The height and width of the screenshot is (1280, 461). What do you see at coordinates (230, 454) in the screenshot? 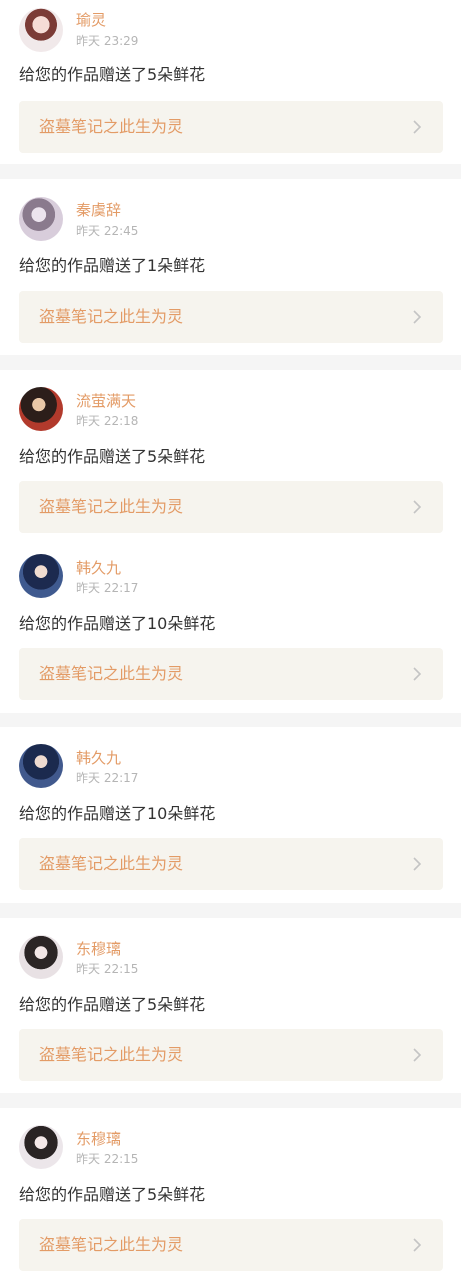
I see `notification-card: 流萤满天 昨天 22:18 给您的作品赠送了5朵鲜花 盗墓笔记之此生为灵` at bounding box center [230, 454].